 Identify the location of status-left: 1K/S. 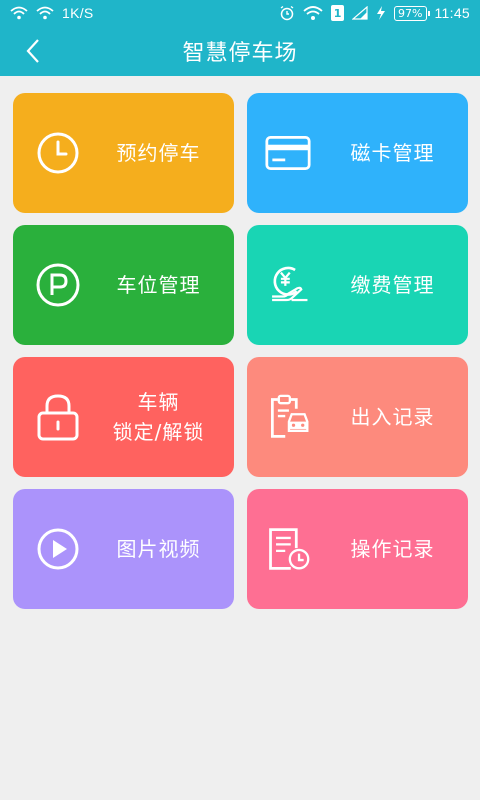
(52, 13).